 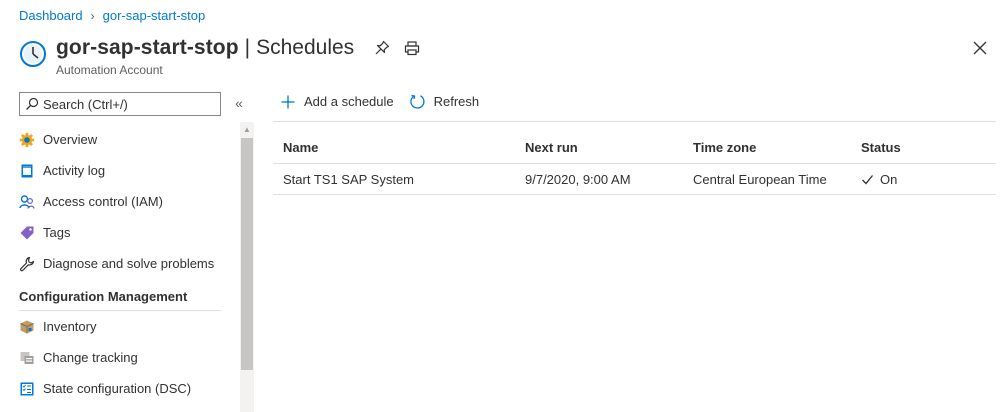 I want to click on refresh-label: Refresh, so click(x=456, y=101).